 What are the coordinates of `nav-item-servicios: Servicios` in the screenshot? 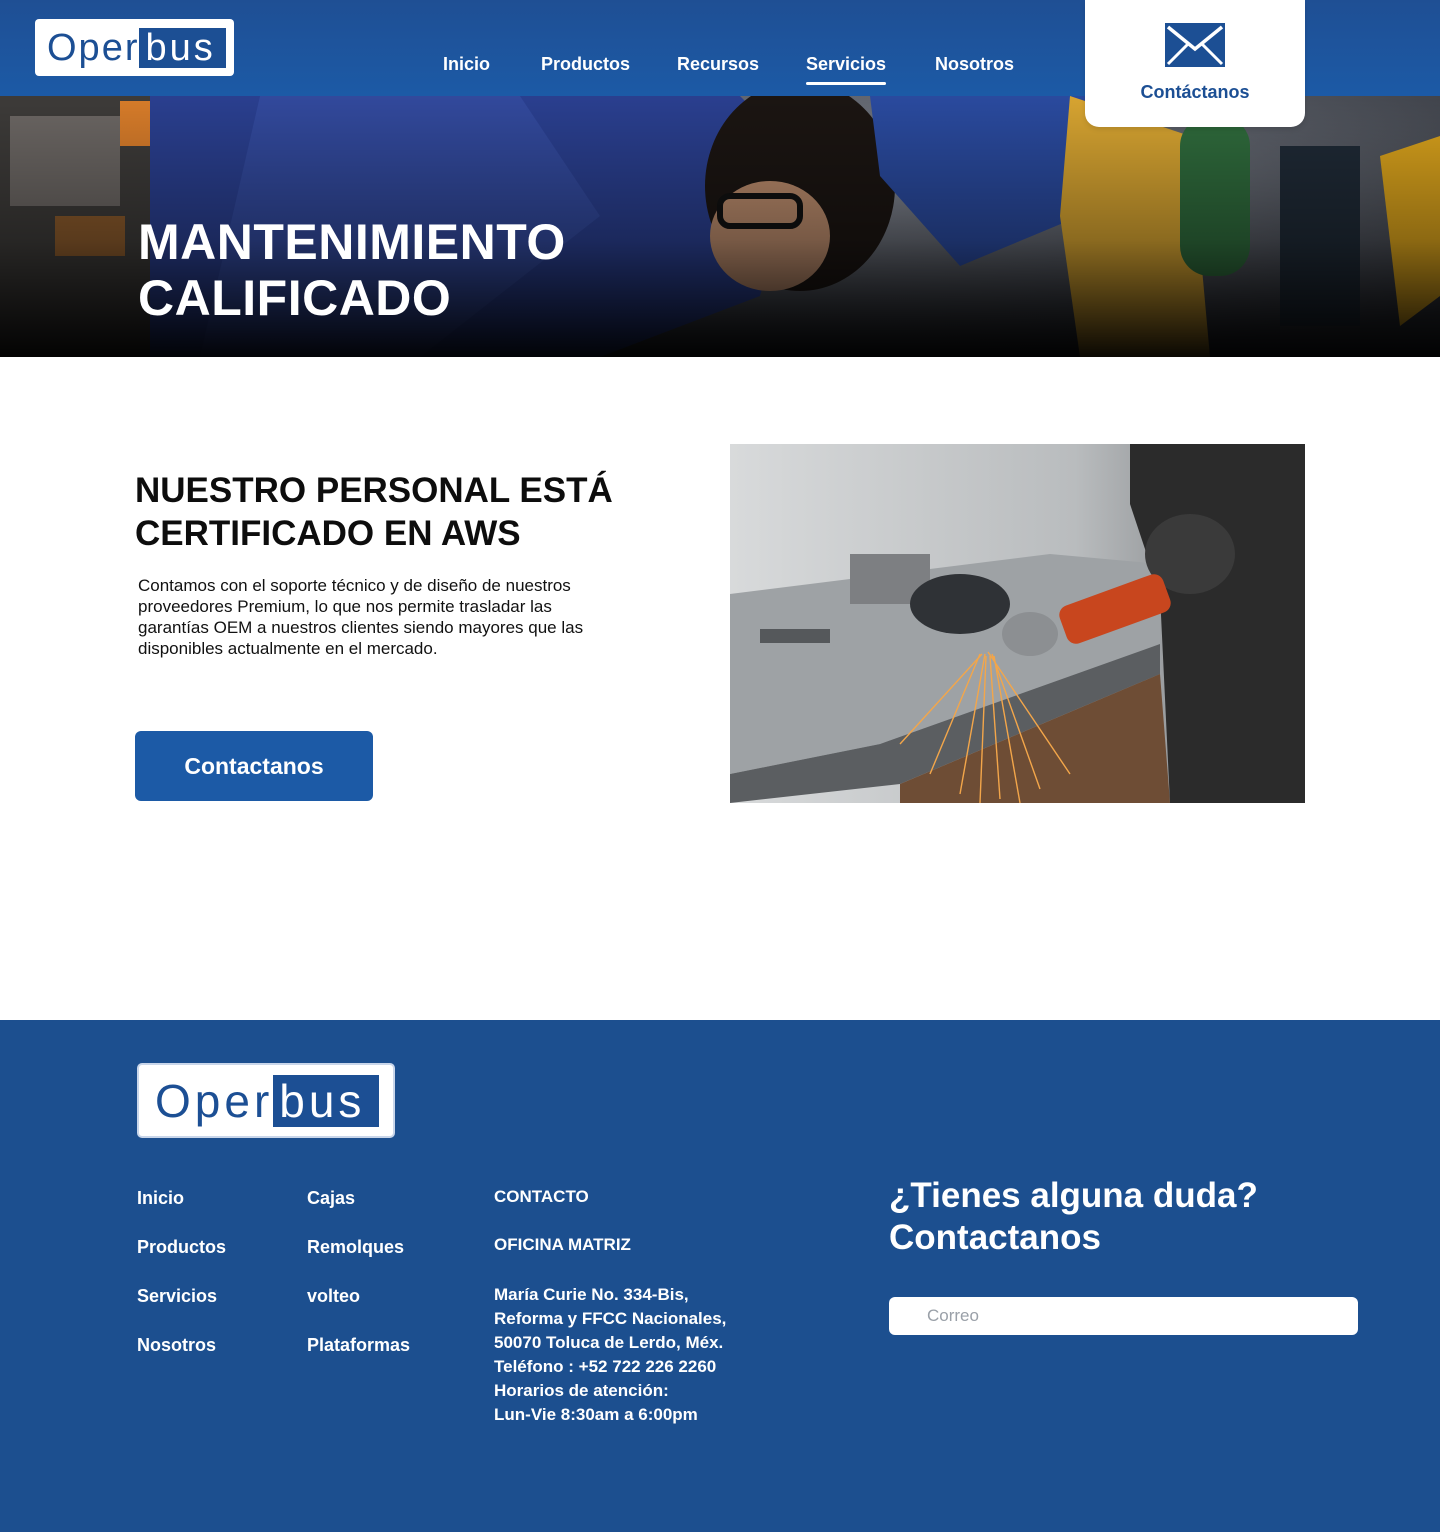 It's located at (846, 69).